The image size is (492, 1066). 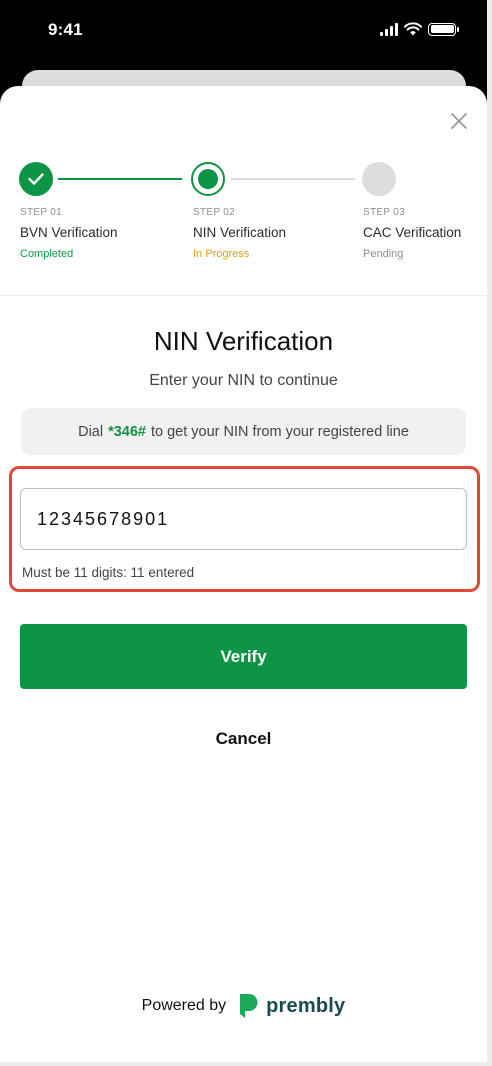 I want to click on step-status: In Progress, so click(x=221, y=254).